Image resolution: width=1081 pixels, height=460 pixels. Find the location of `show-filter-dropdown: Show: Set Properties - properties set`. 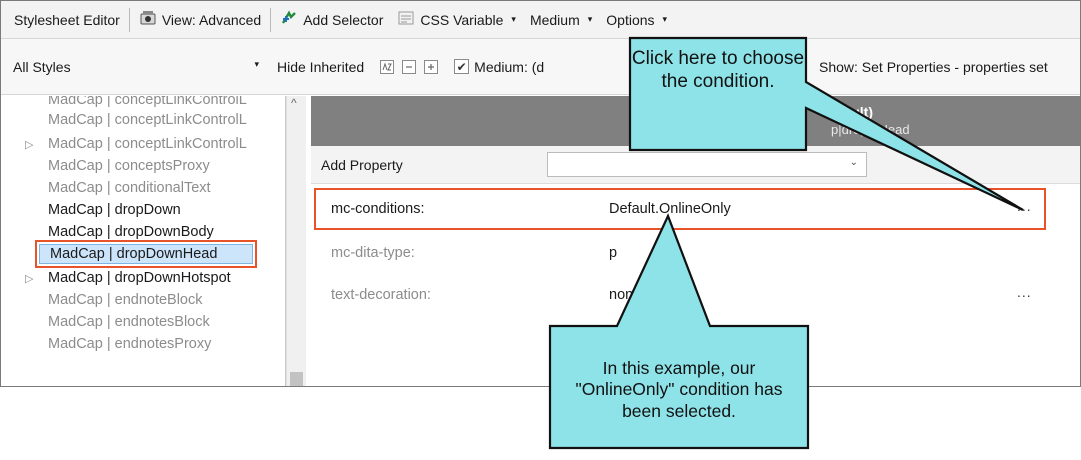

show-filter-dropdown: Show: Set Properties - properties set is located at coordinates (933, 67).